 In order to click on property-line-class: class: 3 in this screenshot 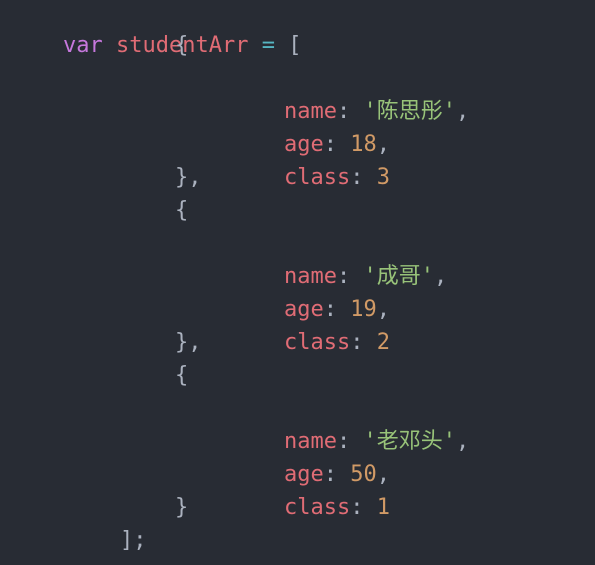, I will do `click(336, 177)`.